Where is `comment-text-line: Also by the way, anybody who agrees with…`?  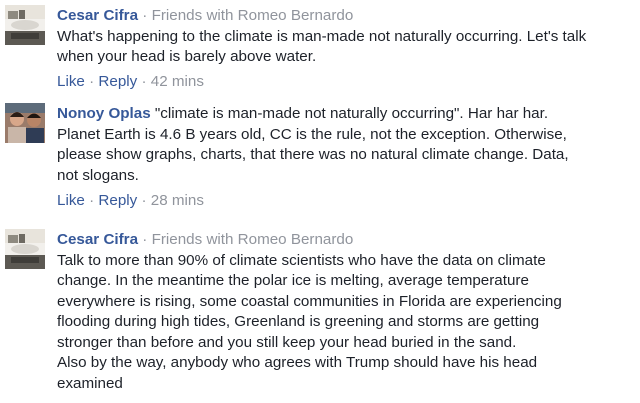 comment-text-line: Also by the way, anybody who agrees with… is located at coordinates (297, 362).